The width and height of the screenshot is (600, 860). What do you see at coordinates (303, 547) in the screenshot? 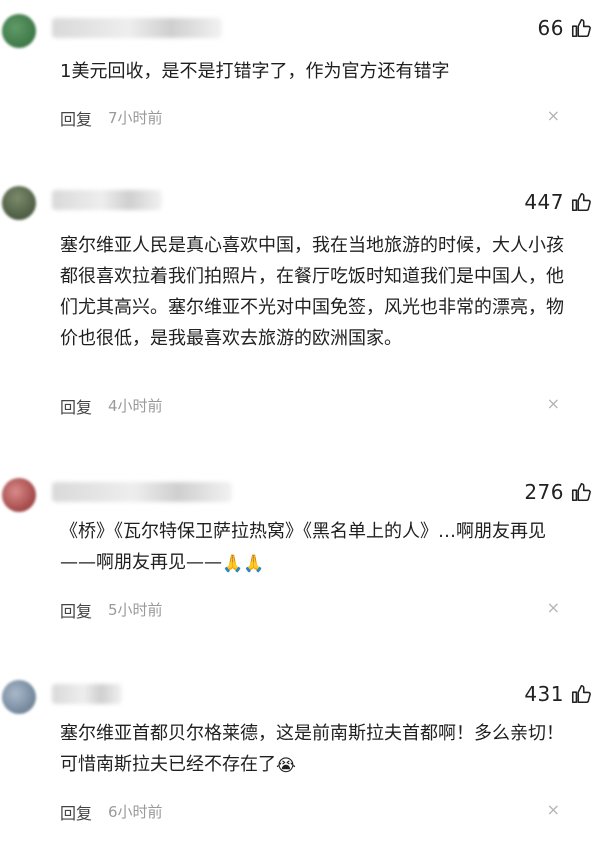
I see `comment-text-body: 《桥》《瓦尔特保卫萨拉热窝》《黑名单上的人》…啊朋友再见——啊朋友再见——` at bounding box center [303, 547].